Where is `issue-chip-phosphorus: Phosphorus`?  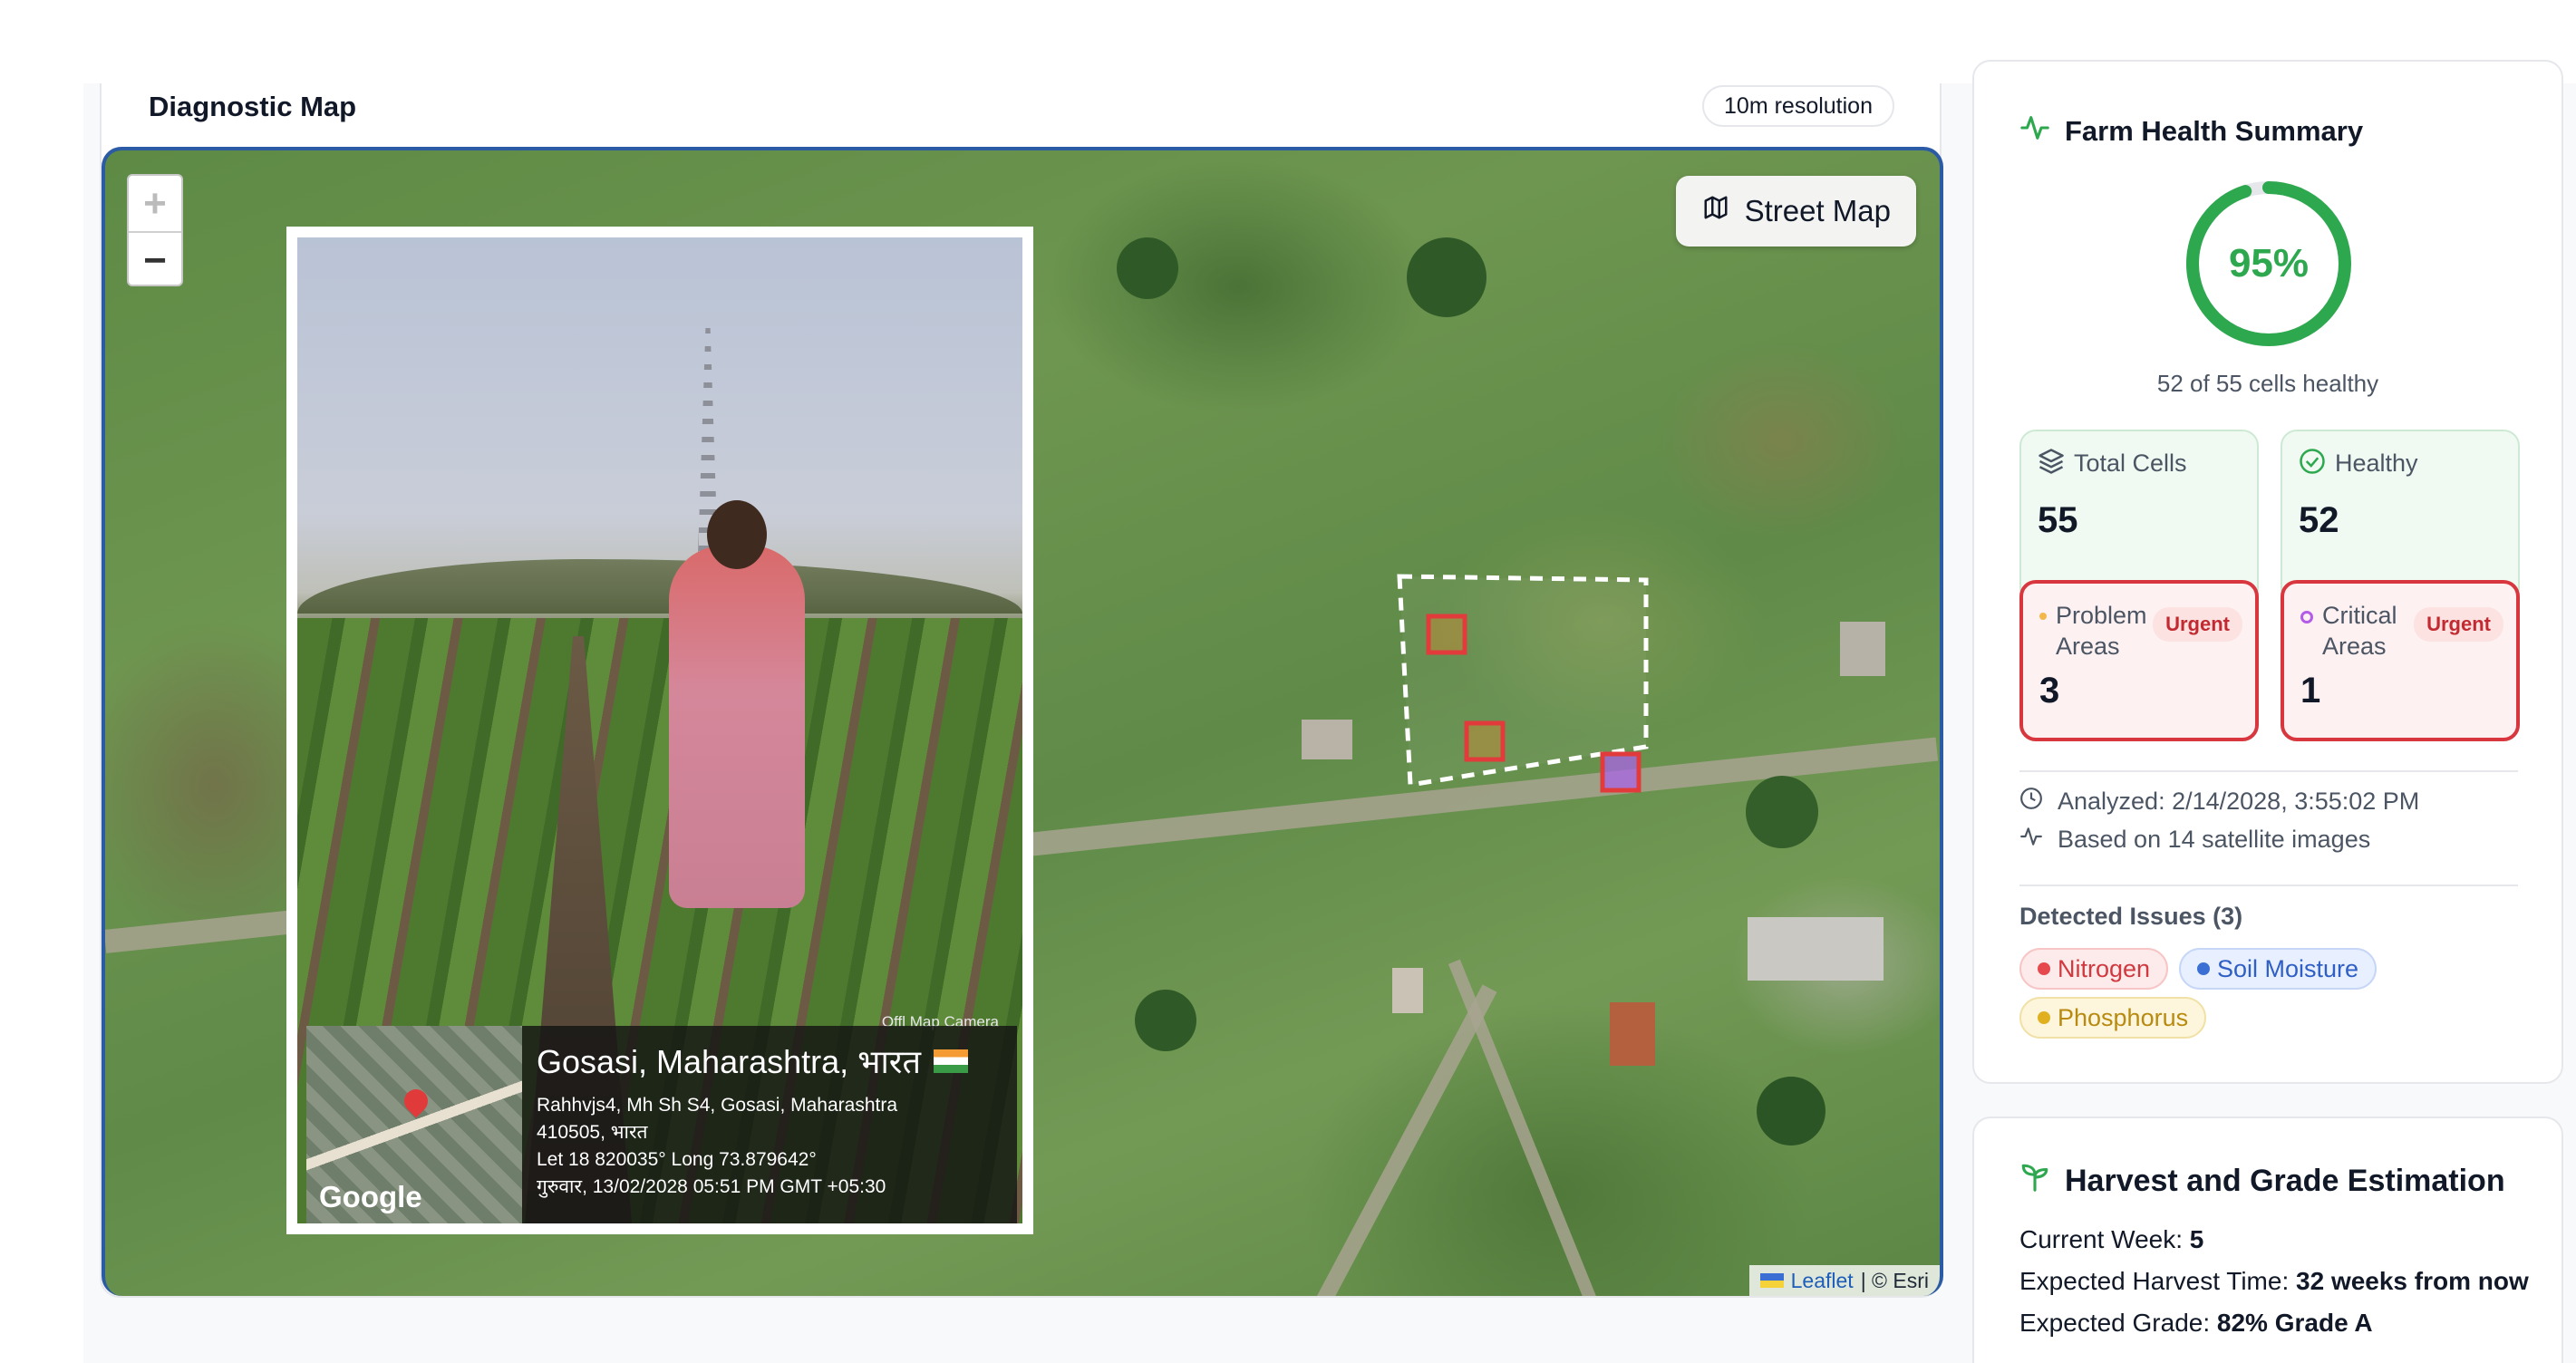 issue-chip-phosphorus: Phosphorus is located at coordinates (2113, 1018).